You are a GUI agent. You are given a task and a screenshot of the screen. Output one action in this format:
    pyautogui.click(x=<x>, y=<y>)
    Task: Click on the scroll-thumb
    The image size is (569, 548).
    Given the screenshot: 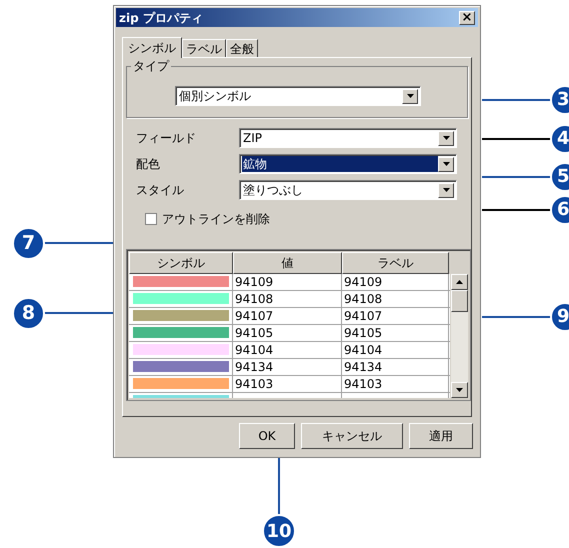 What is the action you would take?
    pyautogui.click(x=459, y=301)
    